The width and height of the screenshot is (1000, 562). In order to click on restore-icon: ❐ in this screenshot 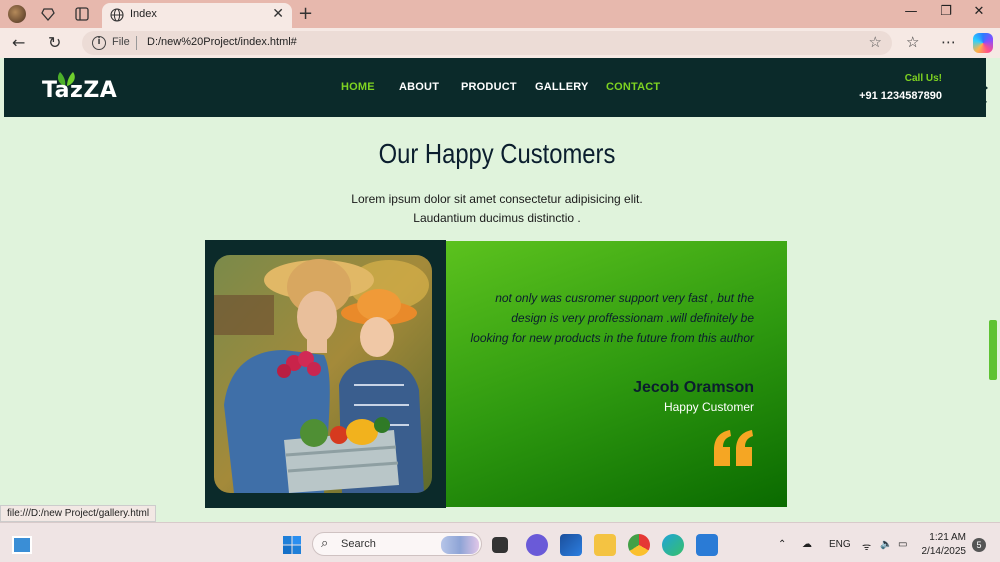, I will do `click(946, 11)`.